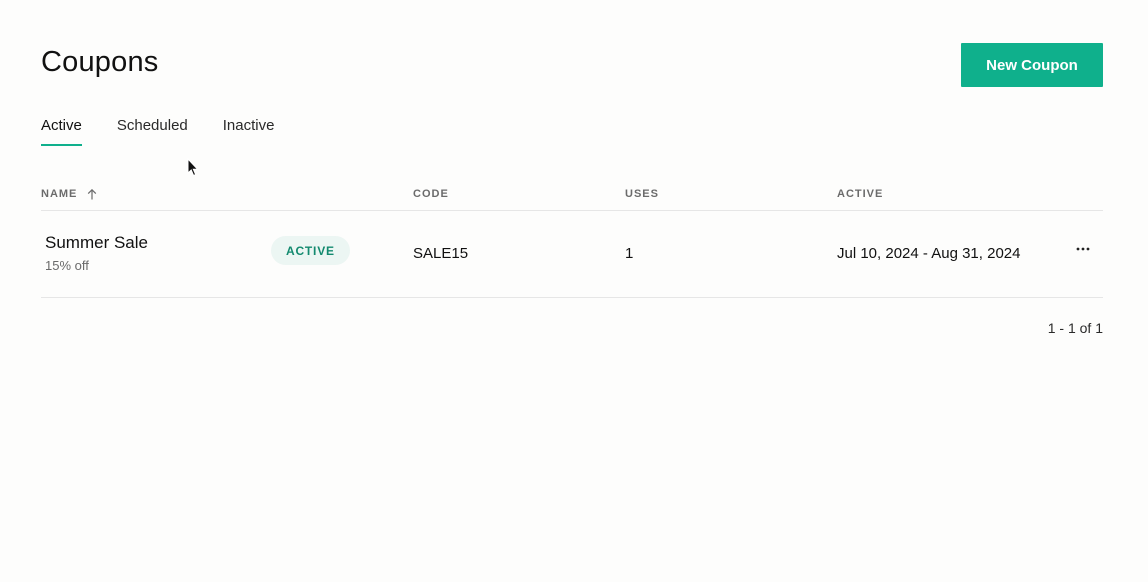 This screenshot has height=582, width=1148. What do you see at coordinates (193, 167) in the screenshot?
I see `mouse-cursor-icon` at bounding box center [193, 167].